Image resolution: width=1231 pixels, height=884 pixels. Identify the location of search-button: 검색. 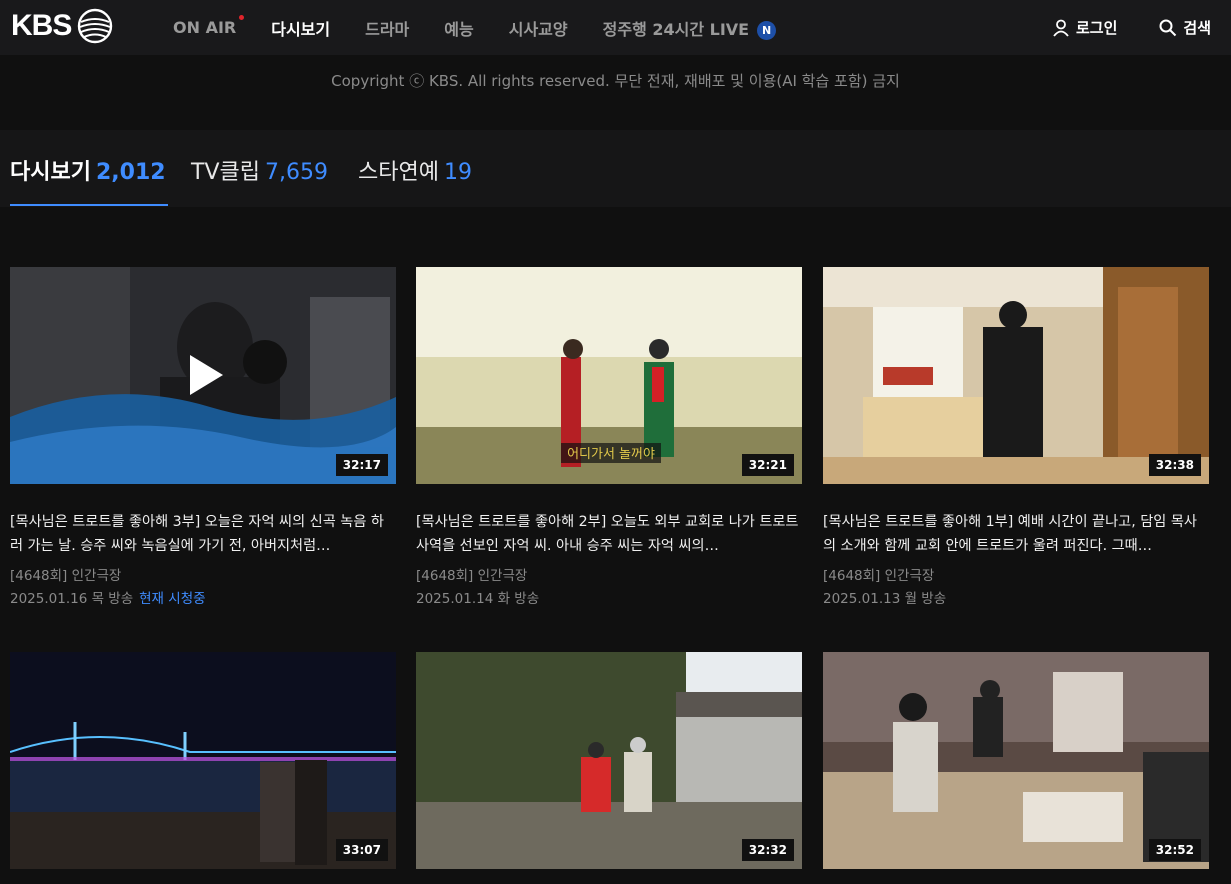
(1185, 27).